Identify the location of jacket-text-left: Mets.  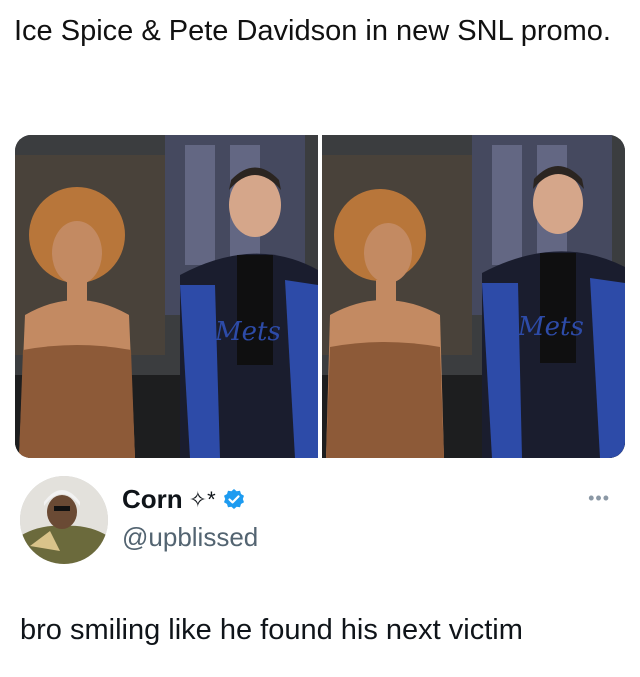
(247, 332).